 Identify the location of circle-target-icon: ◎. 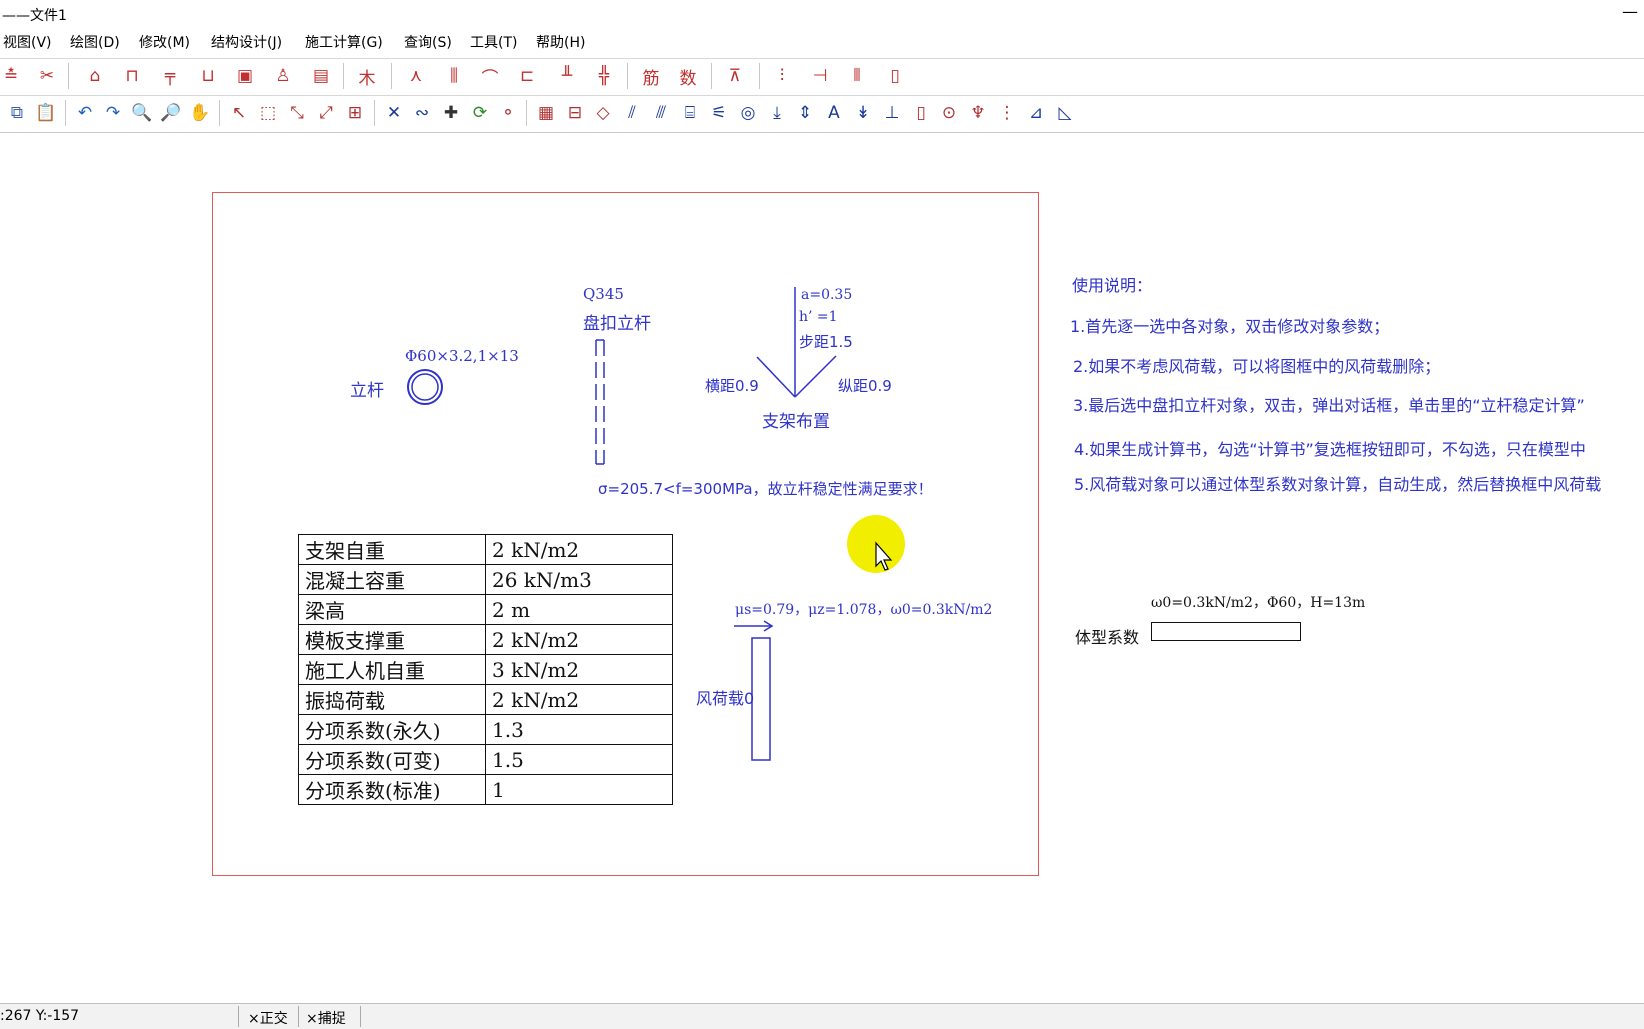
(748, 113).